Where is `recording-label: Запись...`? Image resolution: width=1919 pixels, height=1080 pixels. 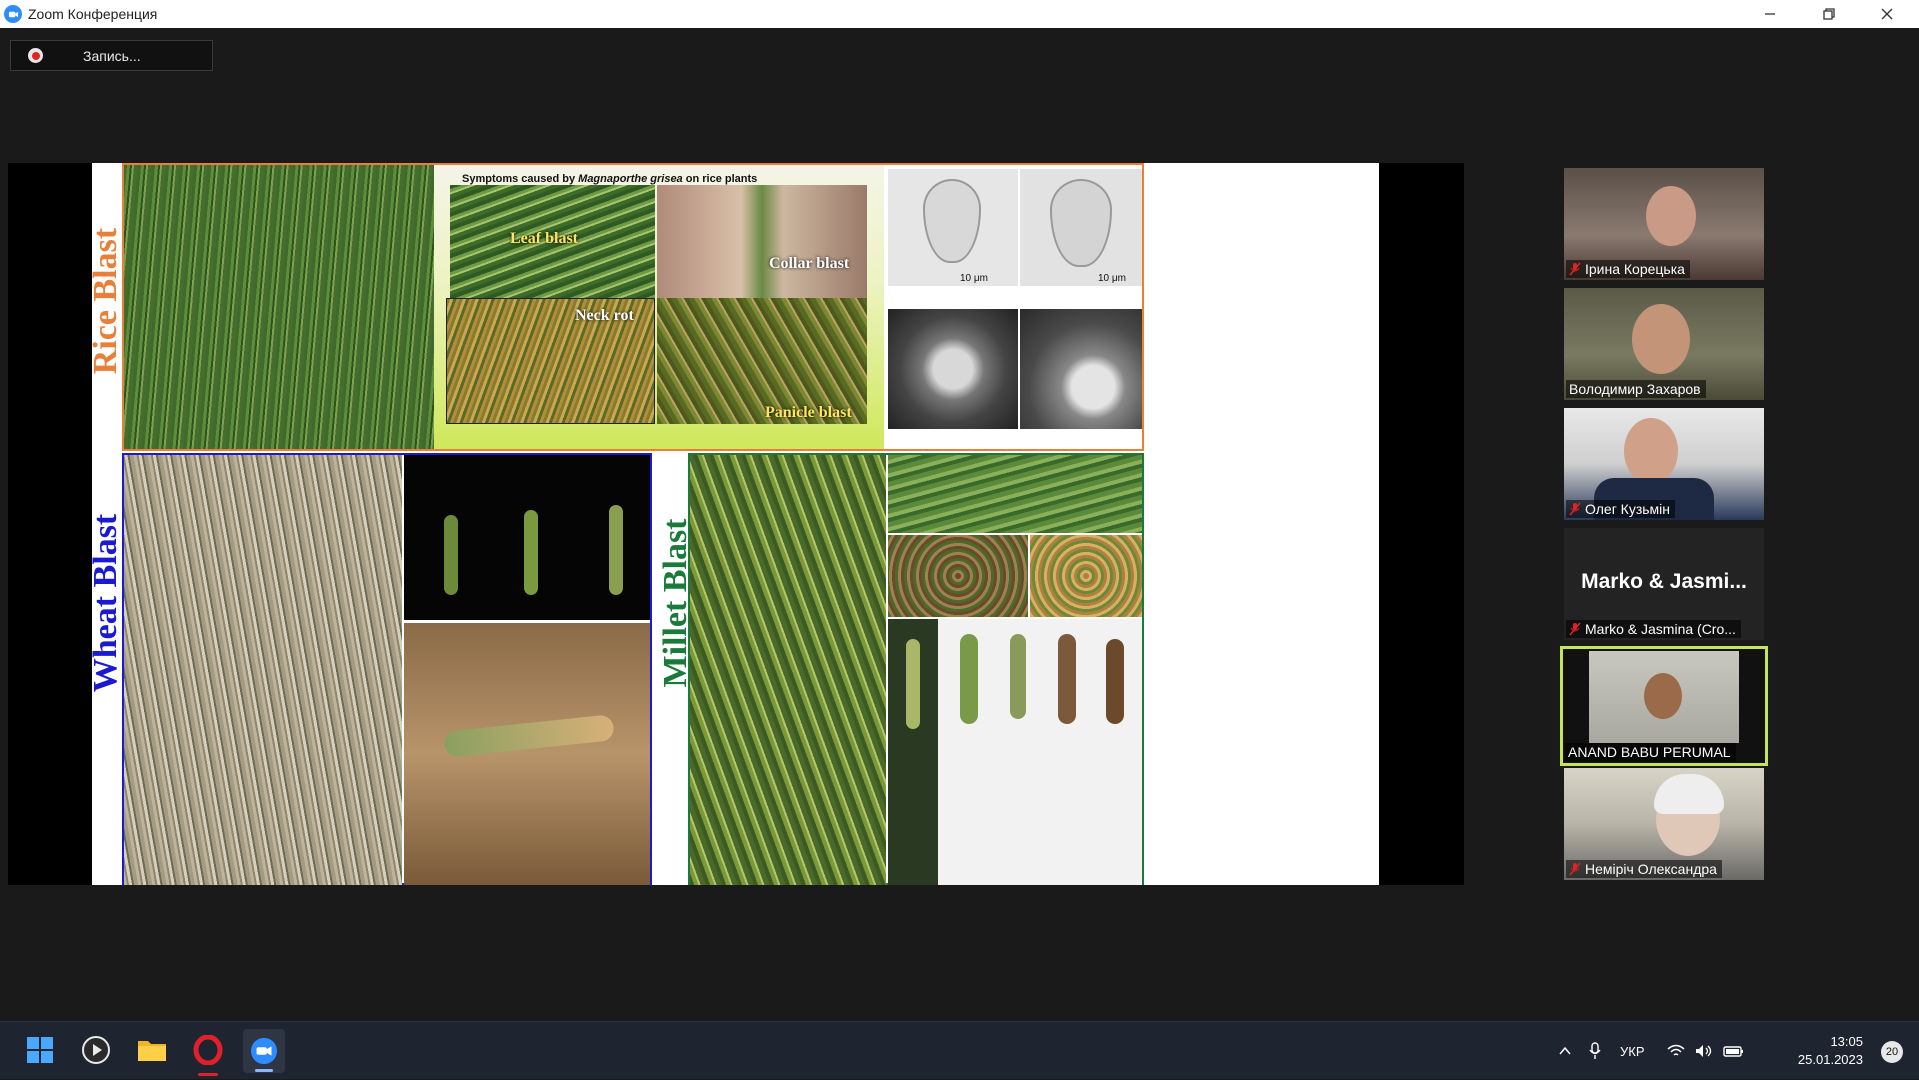
recording-label: Запись... is located at coordinates (112, 55).